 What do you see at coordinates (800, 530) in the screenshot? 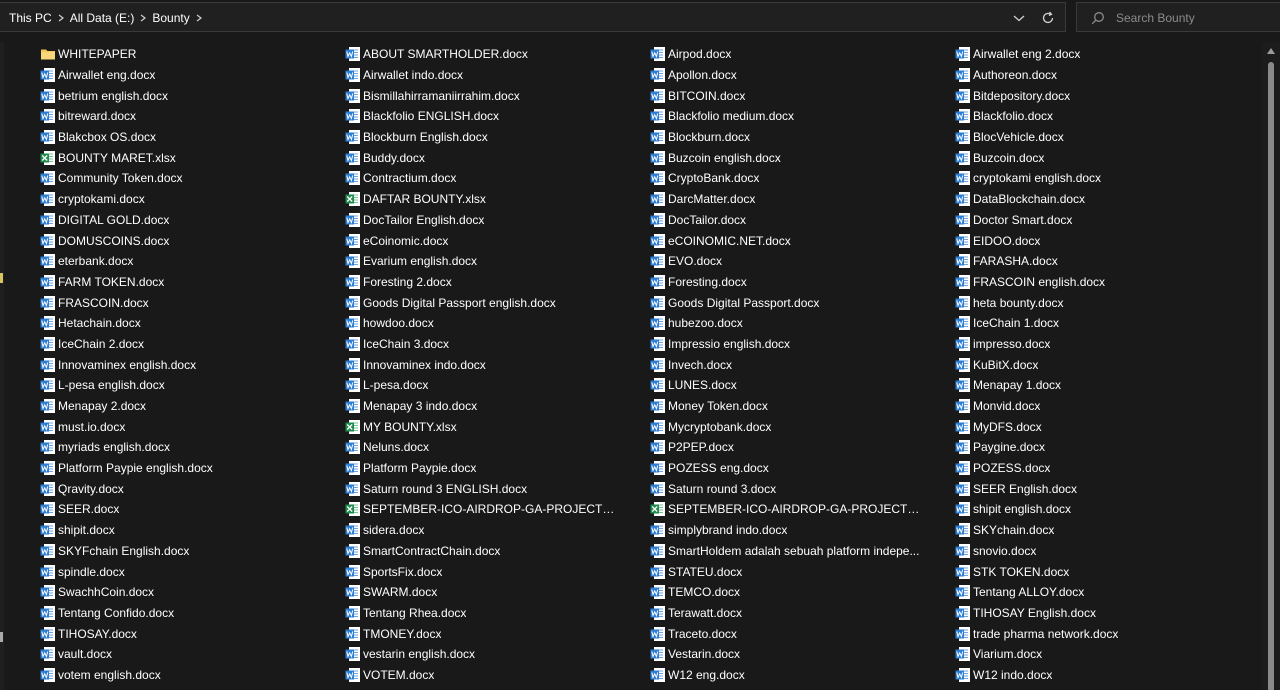
I see `file-item: simplybrand indo.docx` at bounding box center [800, 530].